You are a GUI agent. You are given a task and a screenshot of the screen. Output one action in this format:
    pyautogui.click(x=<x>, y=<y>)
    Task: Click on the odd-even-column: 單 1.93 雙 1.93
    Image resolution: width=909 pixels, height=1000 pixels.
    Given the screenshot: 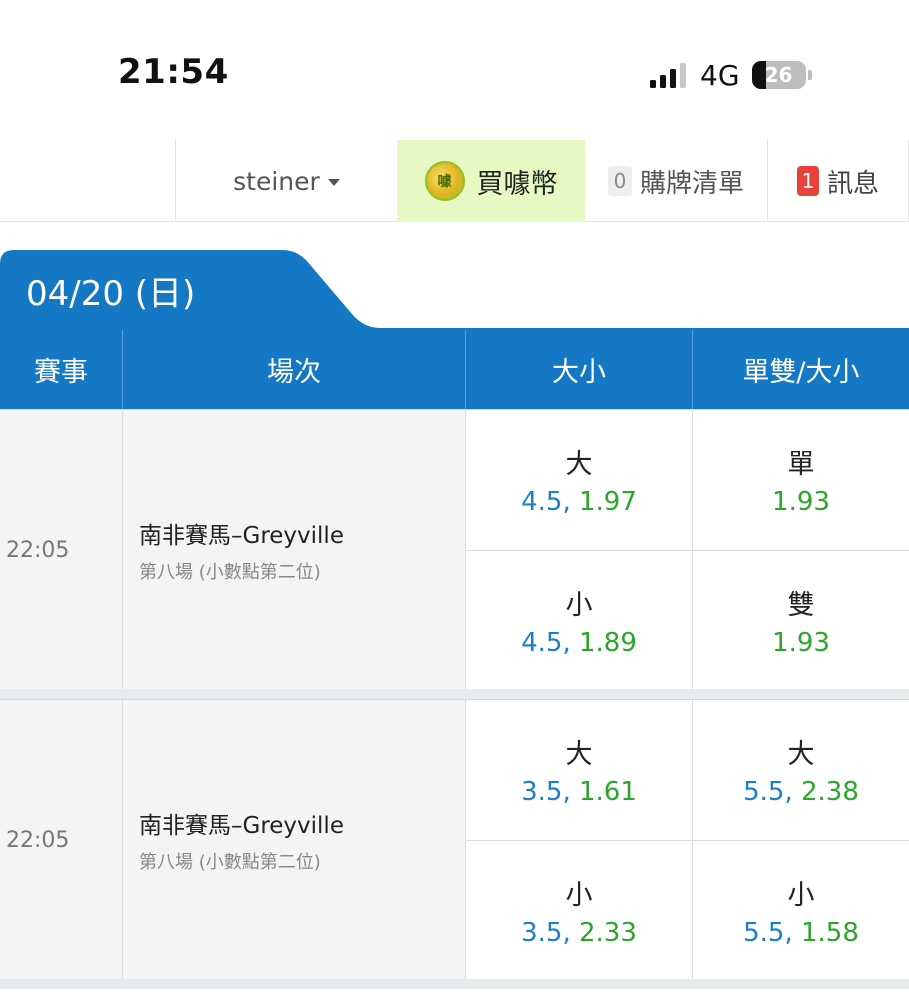 What is the action you would take?
    pyautogui.click(x=801, y=550)
    